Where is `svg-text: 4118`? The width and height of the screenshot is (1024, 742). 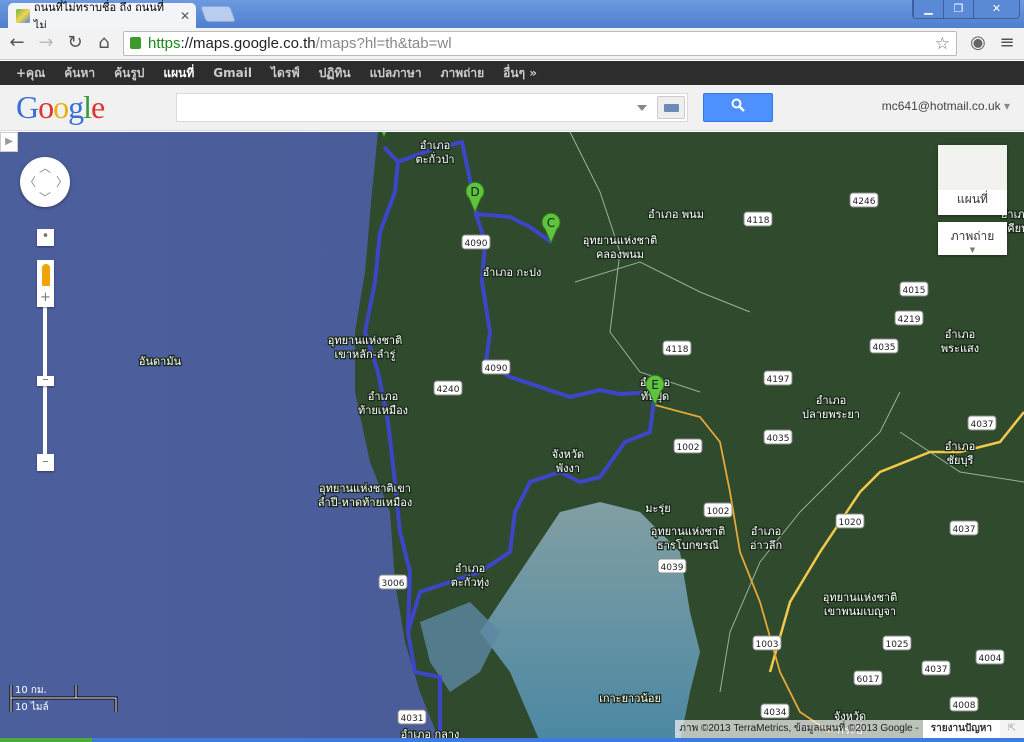 svg-text: 4118 is located at coordinates (758, 221).